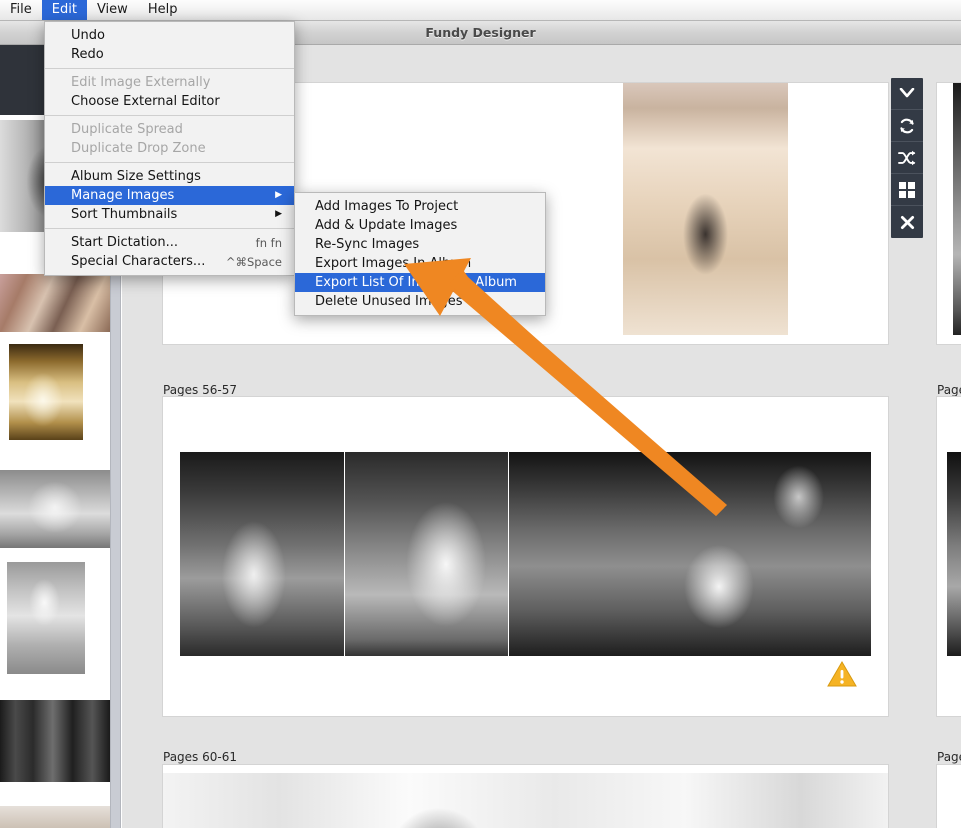 The image size is (961, 828). Describe the element at coordinates (163, 10) in the screenshot. I see `menubar-item-help: Help` at that location.